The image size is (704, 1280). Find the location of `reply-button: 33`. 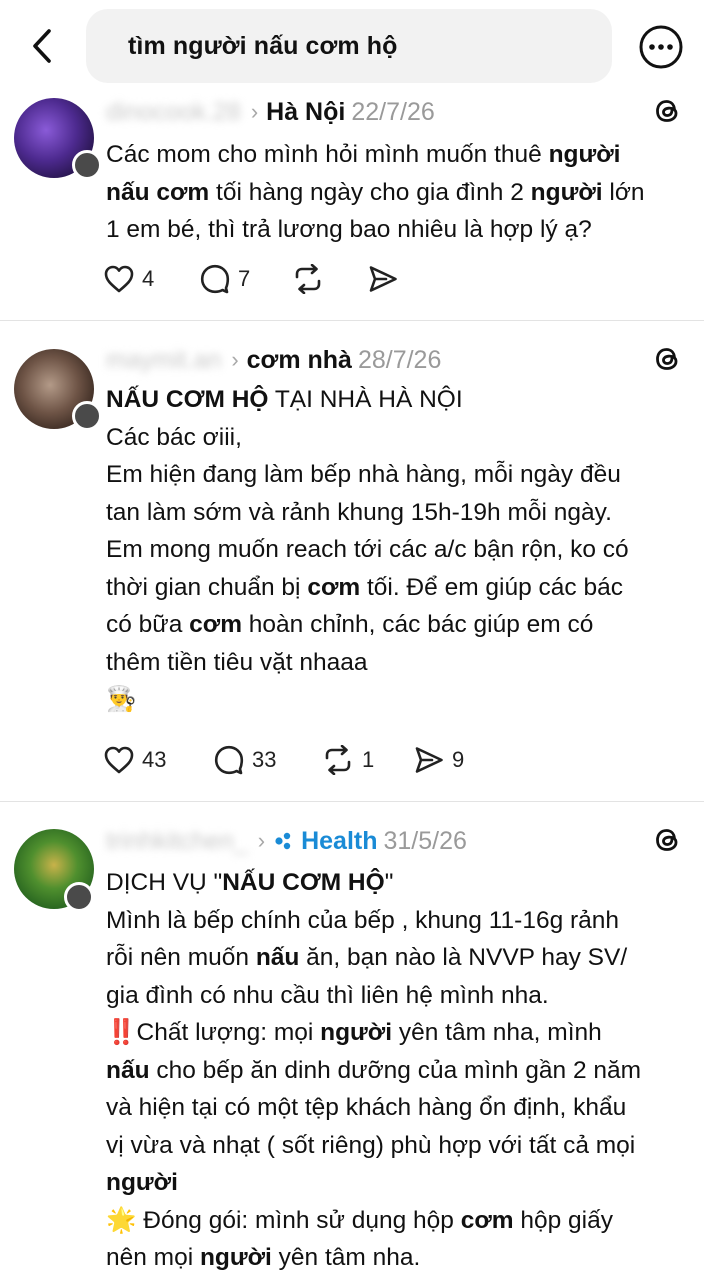

reply-button: 33 is located at coordinates (268, 760).